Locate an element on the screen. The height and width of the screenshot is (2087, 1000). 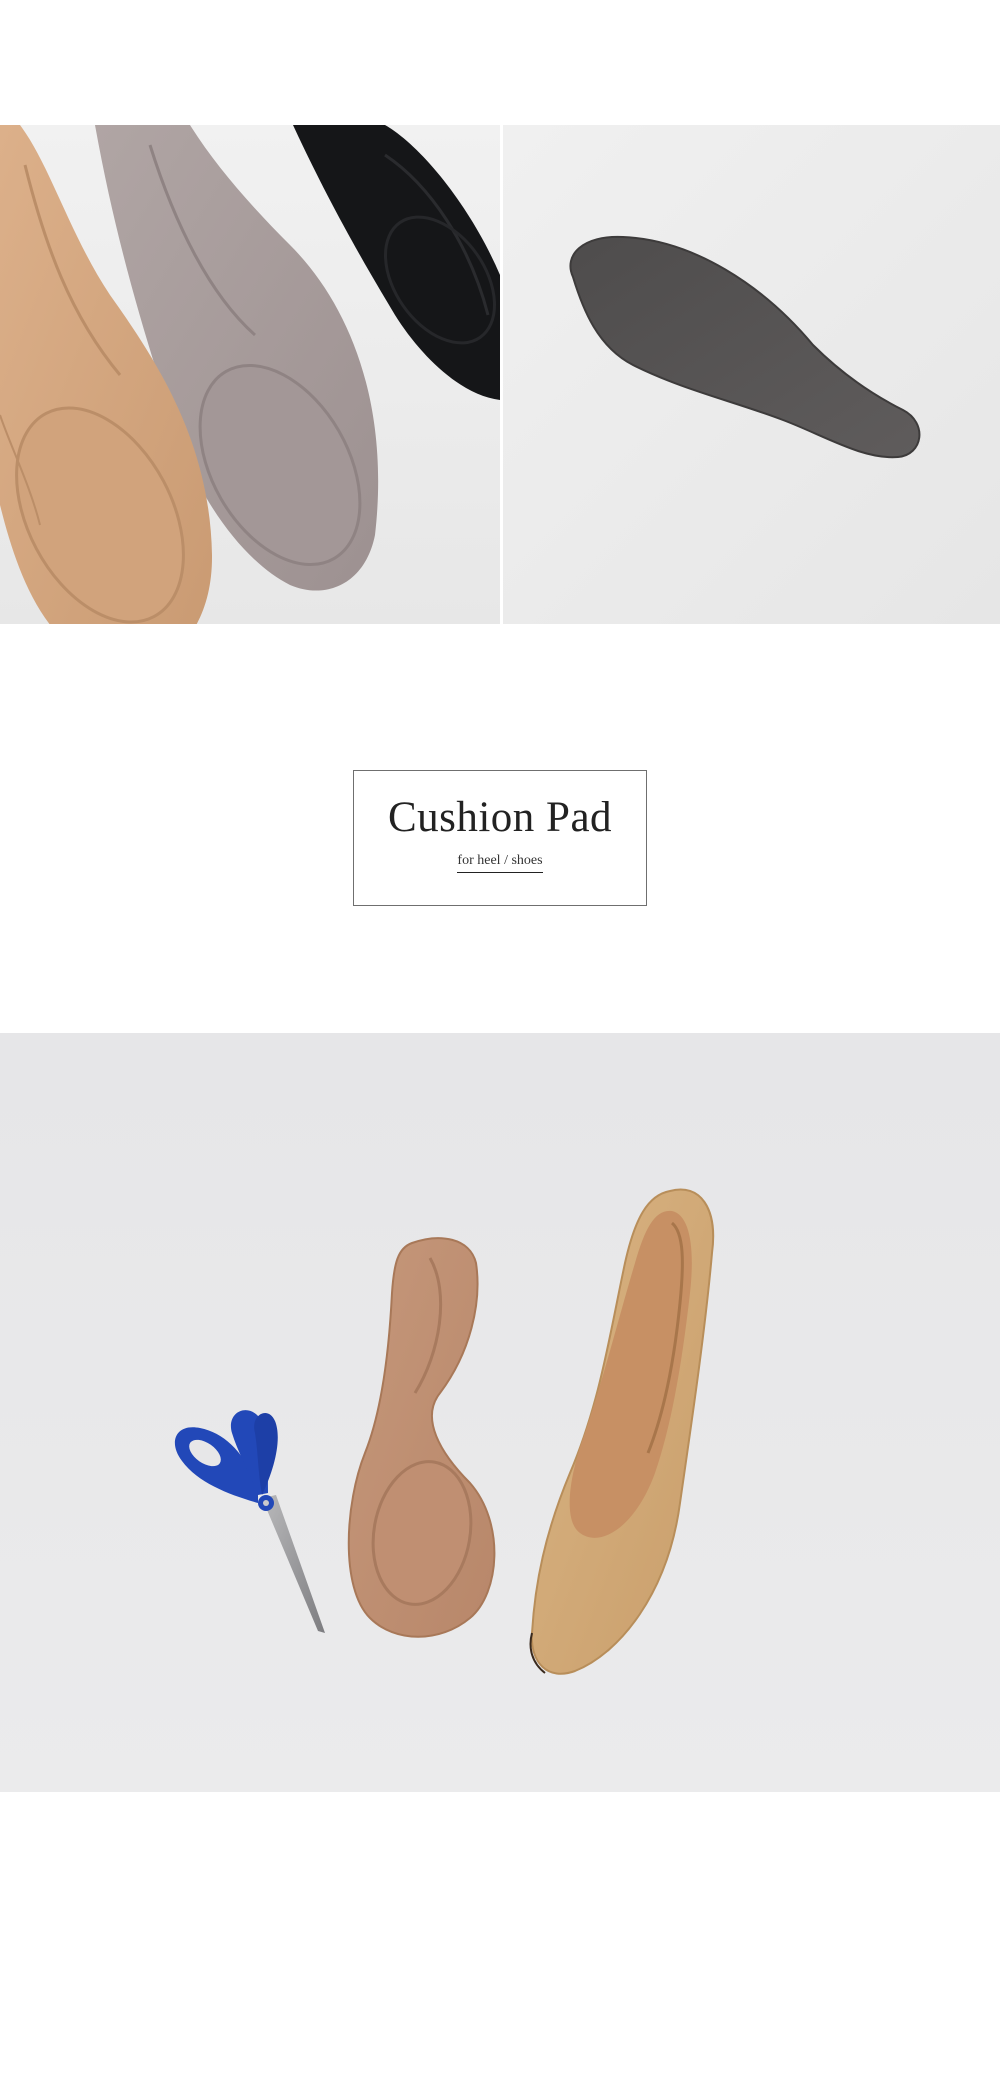
product-subtitle-wrap: for heel / shoes is located at coordinates (500, 862).